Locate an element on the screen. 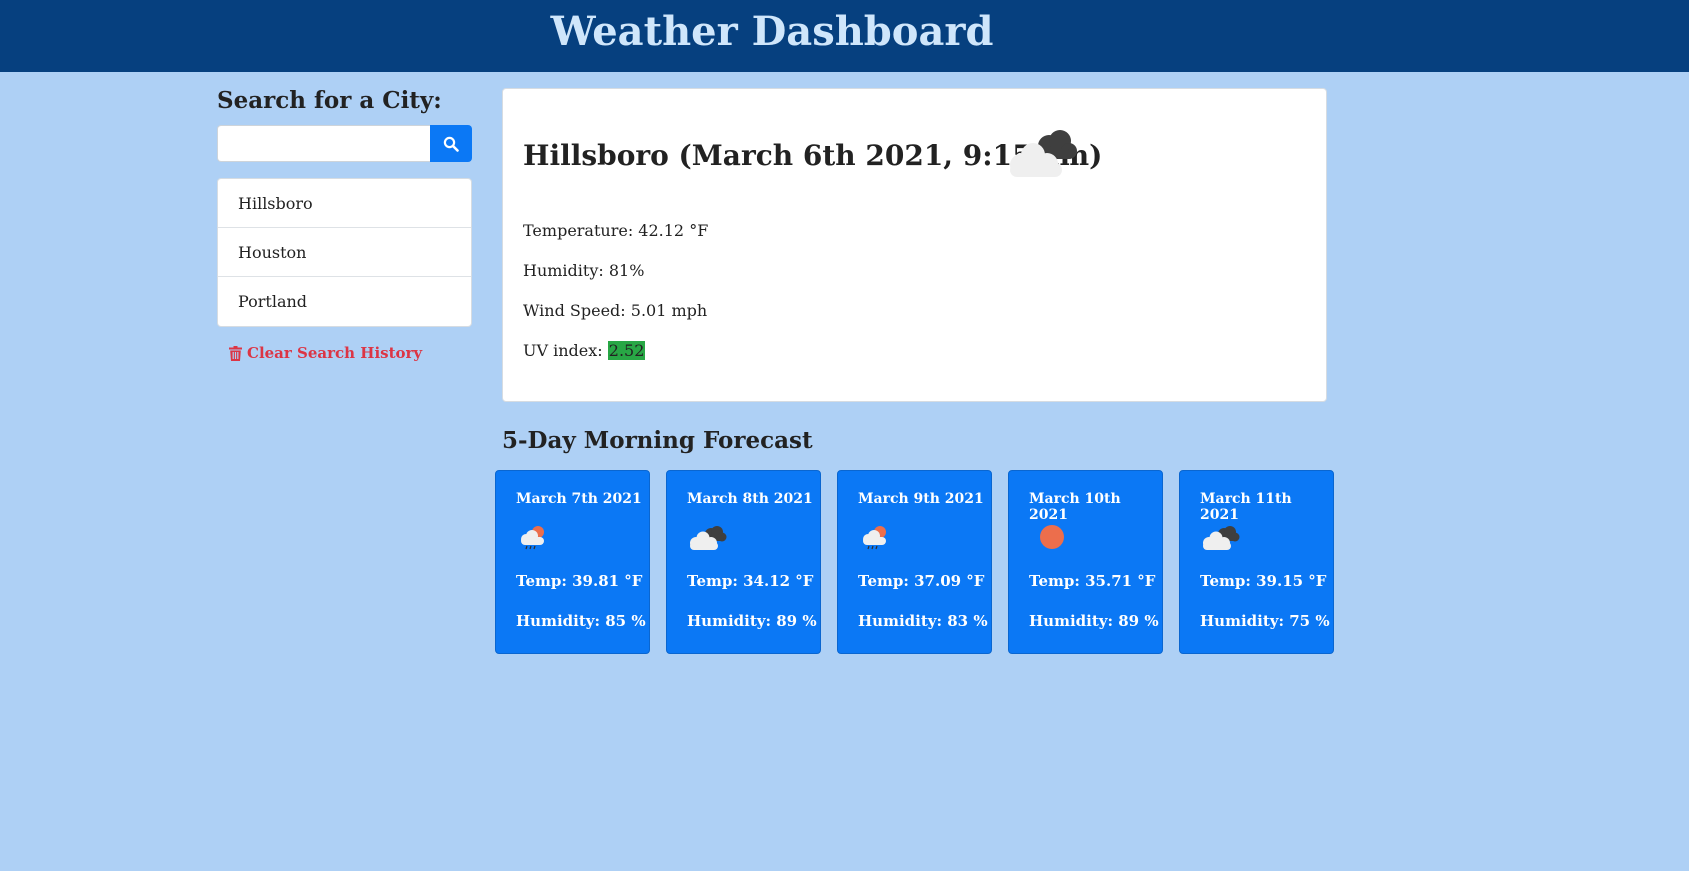  uv-index-label: UV index: is located at coordinates (563, 350).